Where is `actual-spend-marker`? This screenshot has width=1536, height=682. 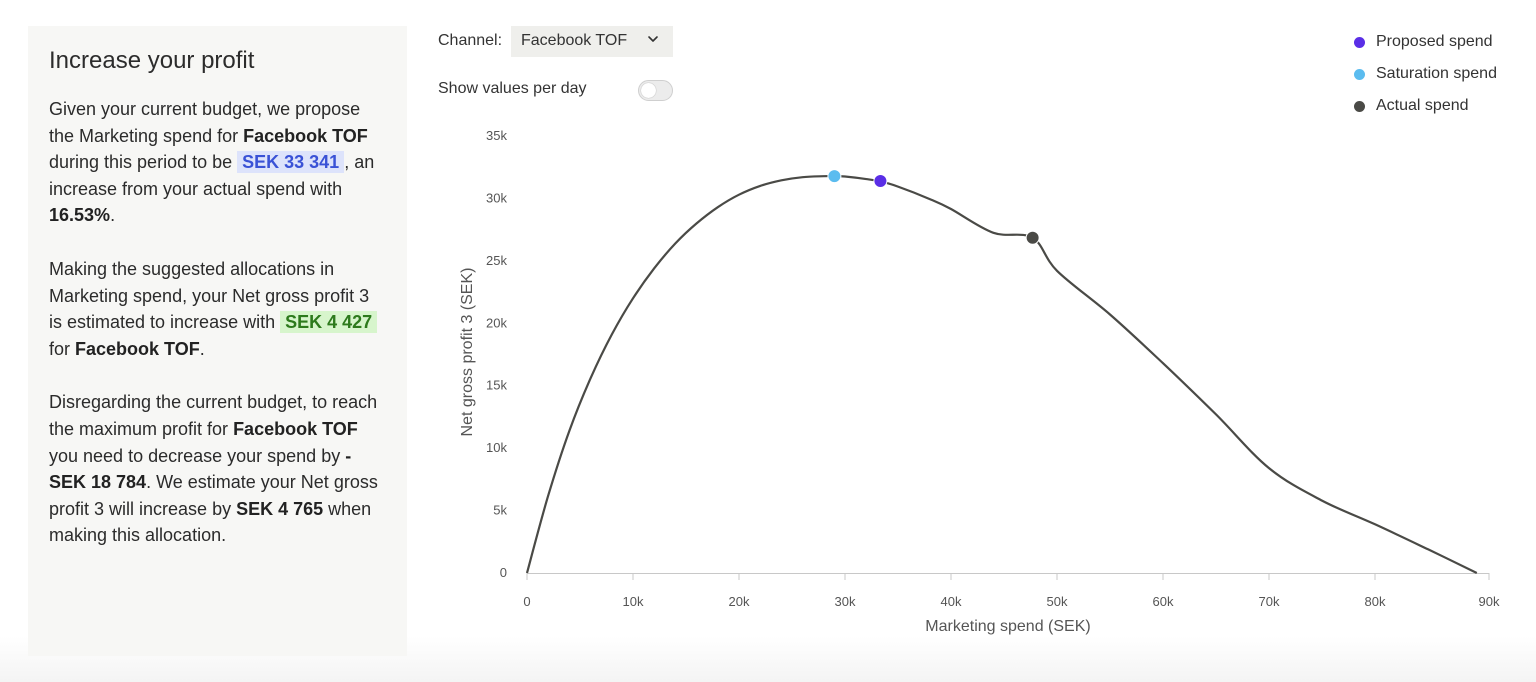
actual-spend-marker is located at coordinates (1032, 237).